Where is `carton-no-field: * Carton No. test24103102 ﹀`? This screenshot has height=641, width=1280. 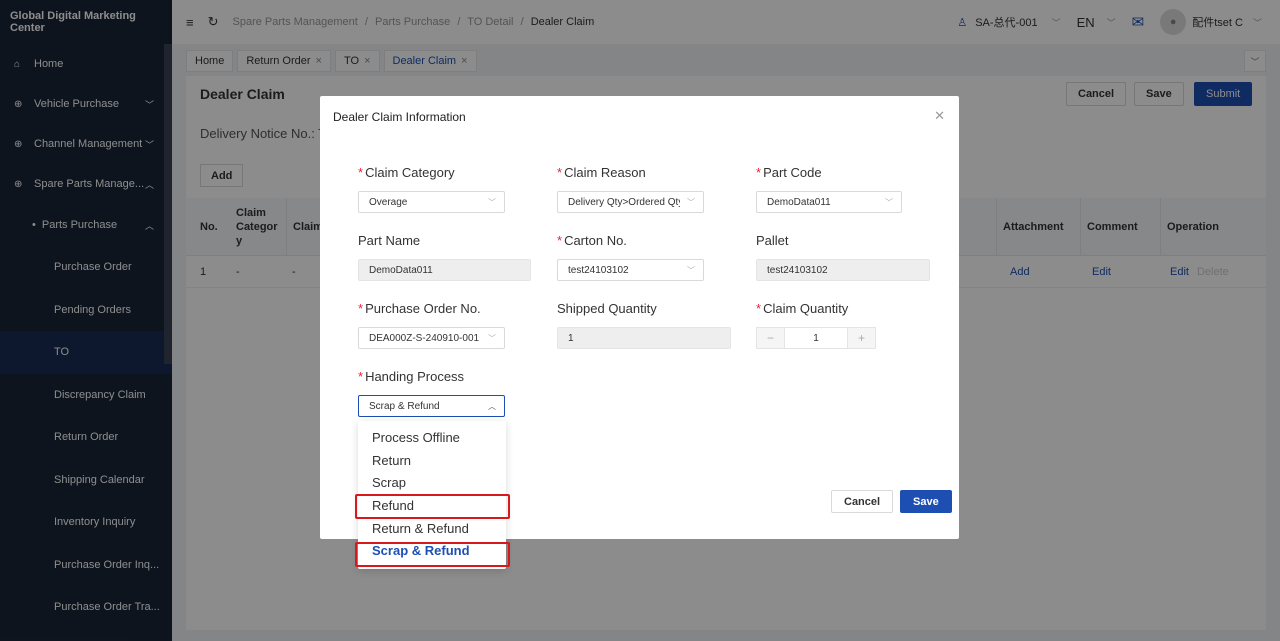
carton-no-field: * Carton No. test24103102 ﹀ is located at coordinates (630, 257).